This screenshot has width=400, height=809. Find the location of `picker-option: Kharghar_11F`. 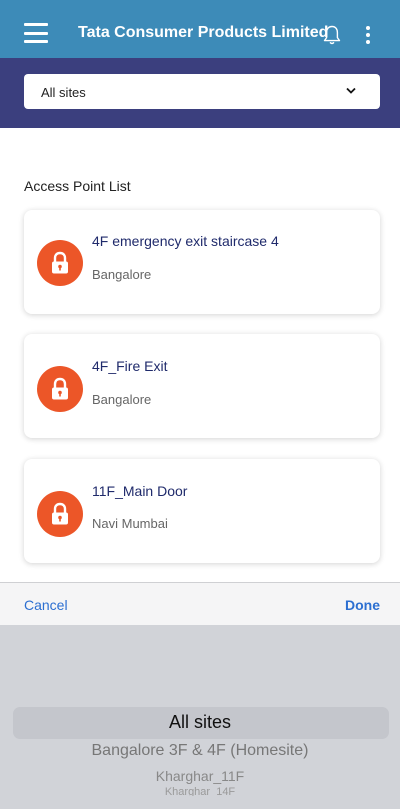

picker-option: Kharghar_11F is located at coordinates (200, 776).